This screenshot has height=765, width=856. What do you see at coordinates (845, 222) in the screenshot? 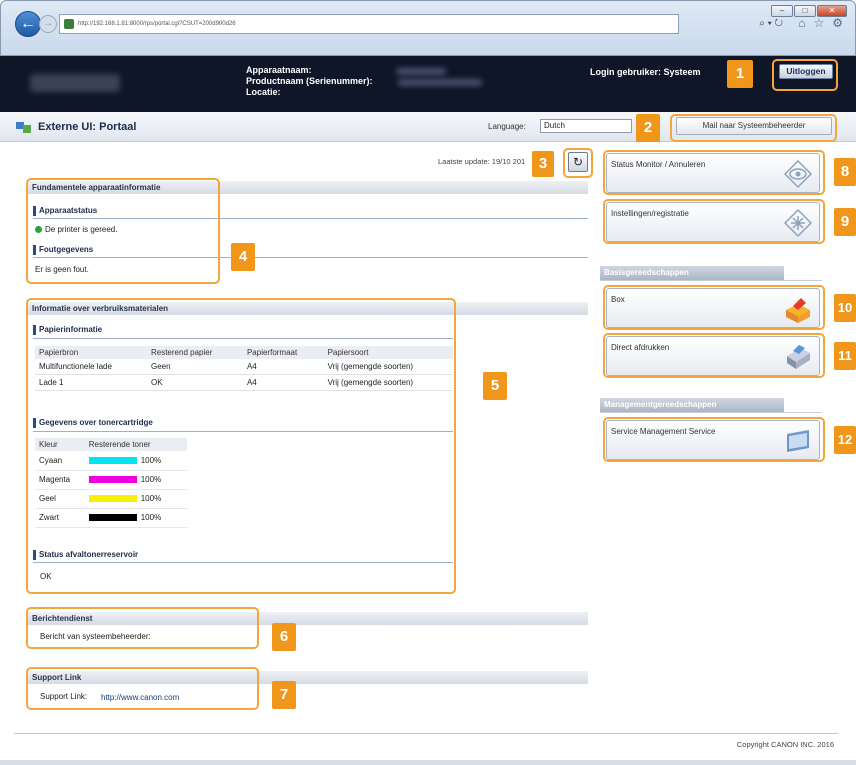
I see `callout-number-9: 9` at bounding box center [845, 222].